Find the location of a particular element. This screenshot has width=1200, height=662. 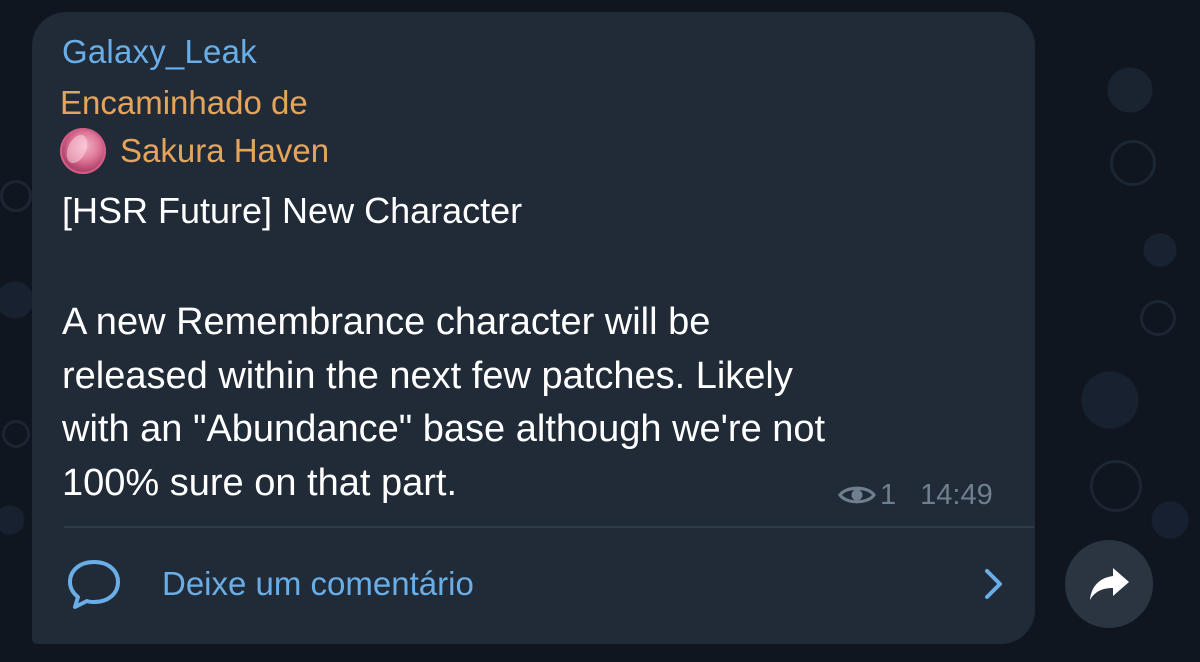

forwarded-source-avatar is located at coordinates (83, 151).